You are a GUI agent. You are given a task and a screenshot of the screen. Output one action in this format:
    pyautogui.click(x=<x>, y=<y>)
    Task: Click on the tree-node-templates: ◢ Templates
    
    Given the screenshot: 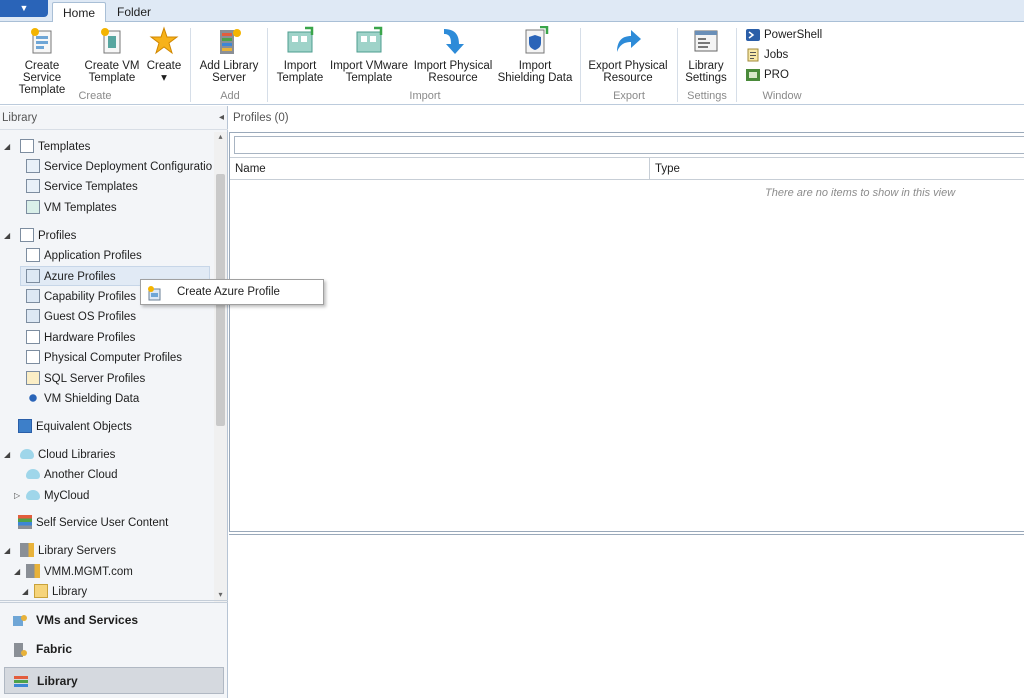 What is the action you would take?
    pyautogui.click(x=47, y=147)
    